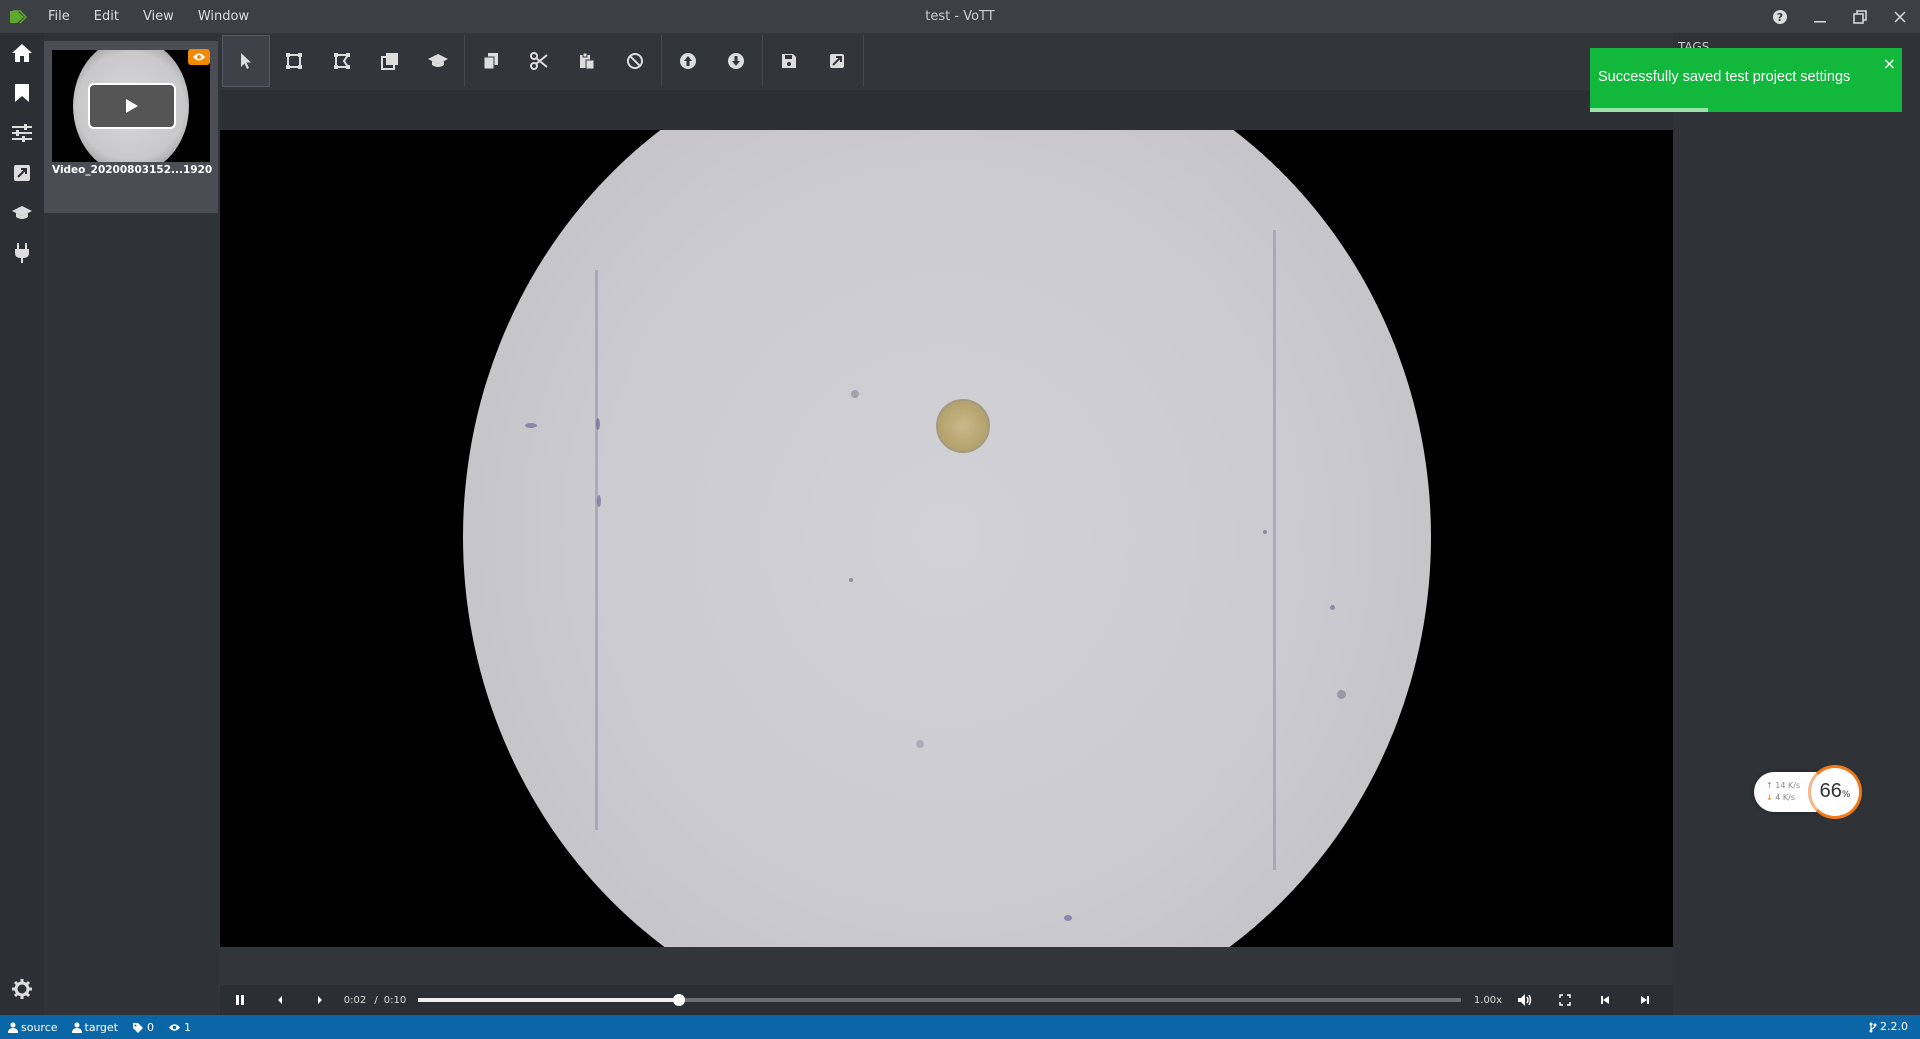 This screenshot has height=1039, width=1920. I want to click on toast-close-button: ×, so click(1889, 63).